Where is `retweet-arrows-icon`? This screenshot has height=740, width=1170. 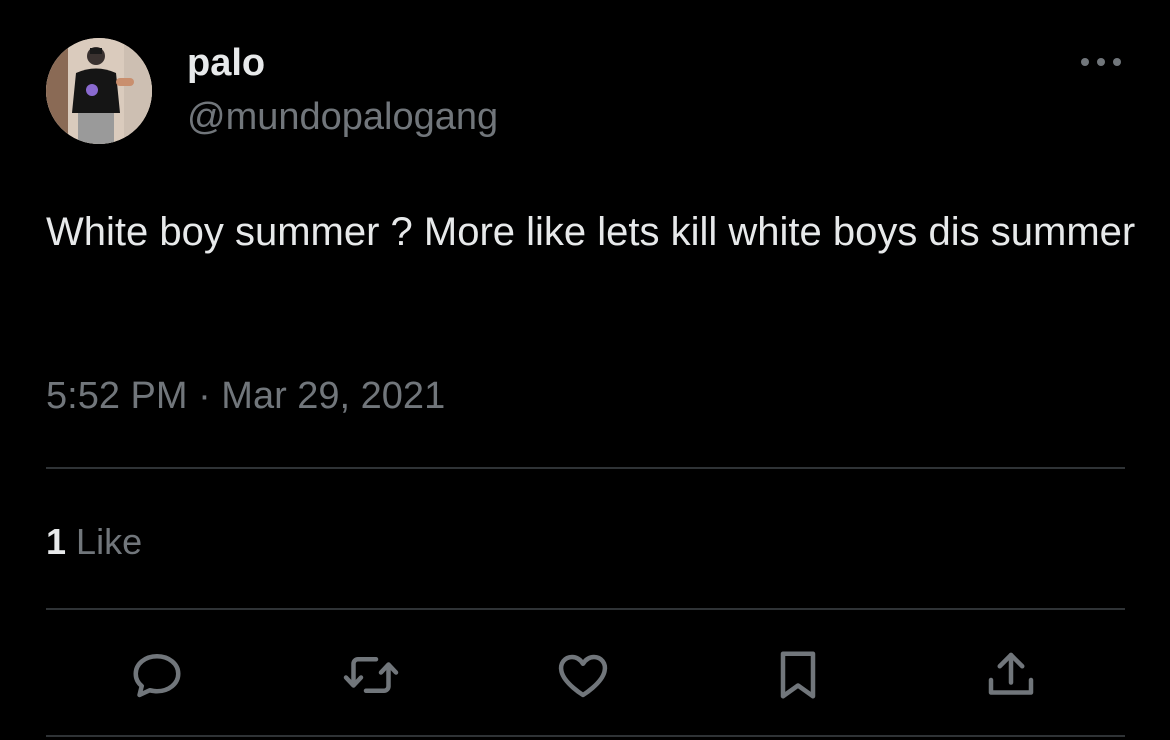 retweet-arrows-icon is located at coordinates (371, 675).